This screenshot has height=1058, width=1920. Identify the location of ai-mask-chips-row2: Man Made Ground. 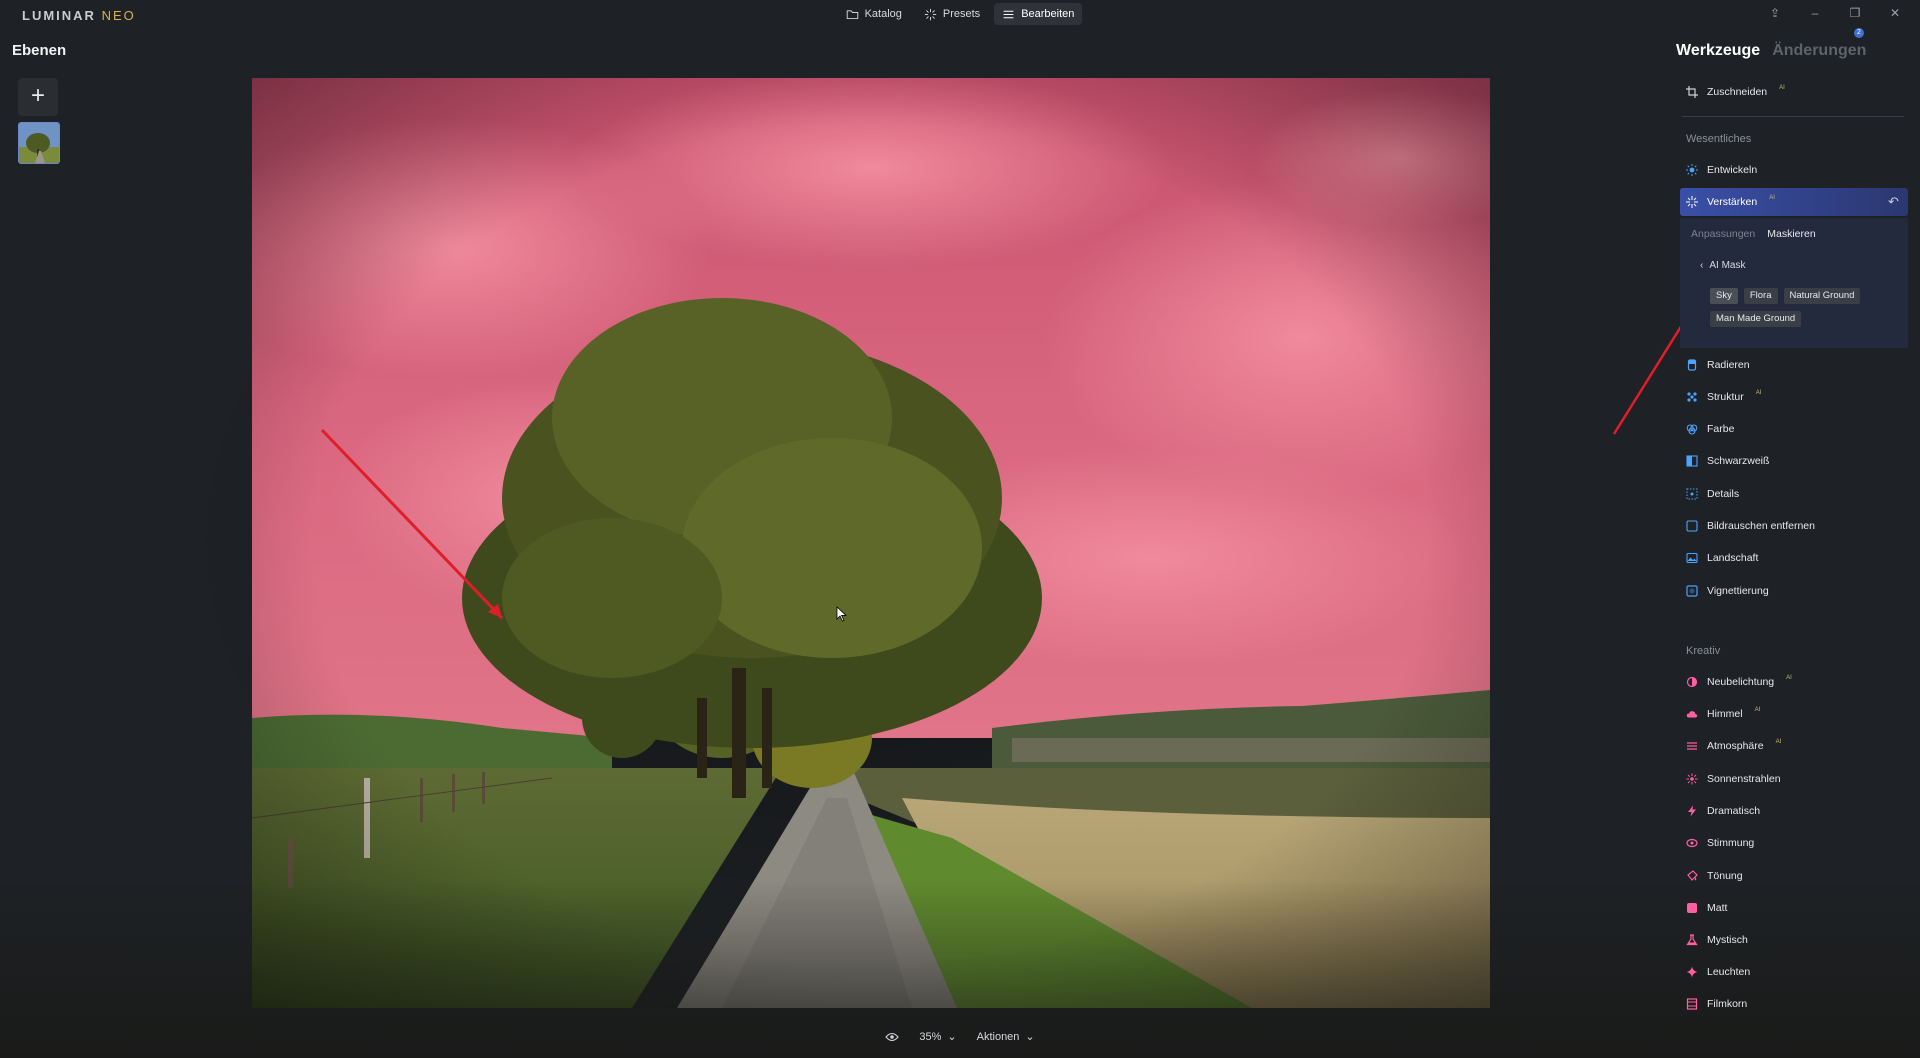
(1756, 319).